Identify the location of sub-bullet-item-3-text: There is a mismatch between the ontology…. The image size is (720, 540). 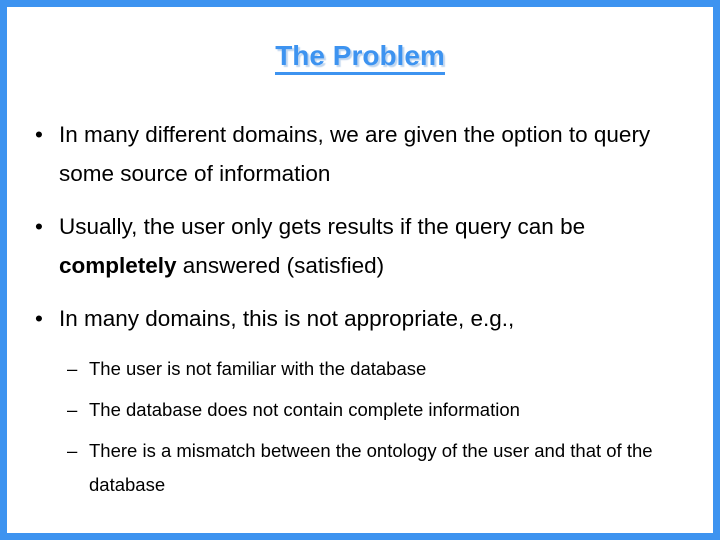
(371, 467).